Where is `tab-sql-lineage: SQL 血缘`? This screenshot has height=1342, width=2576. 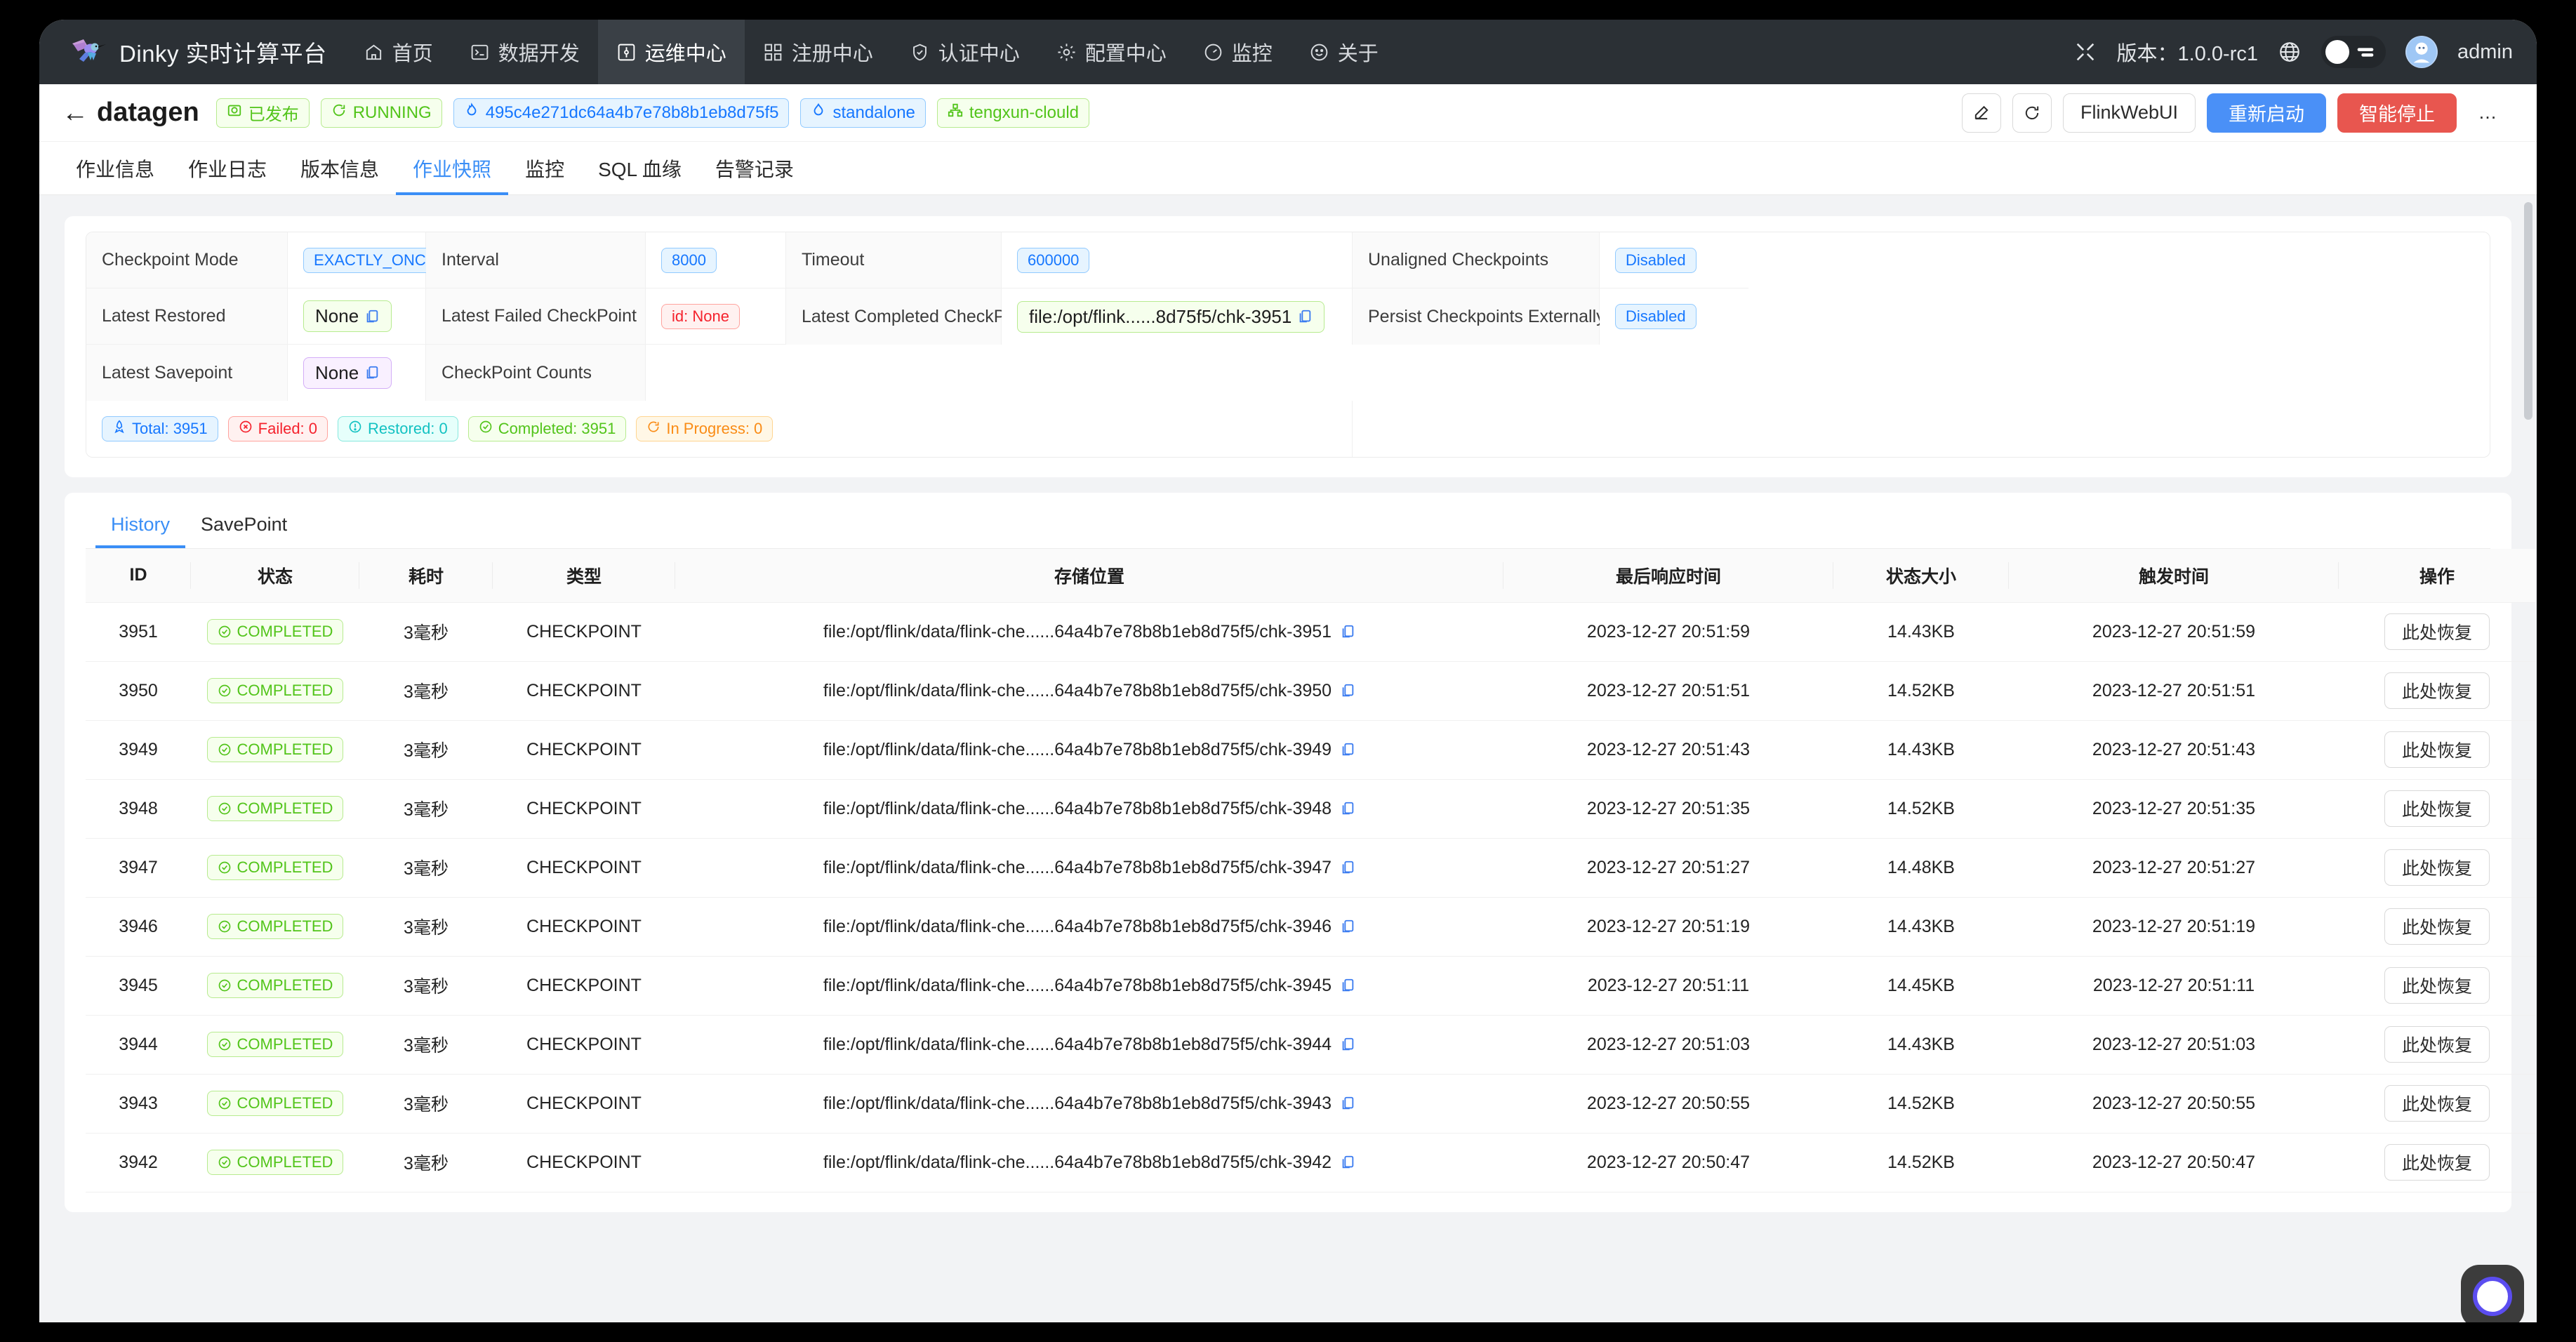
tab-sql-lineage: SQL 血缘 is located at coordinates (640, 168).